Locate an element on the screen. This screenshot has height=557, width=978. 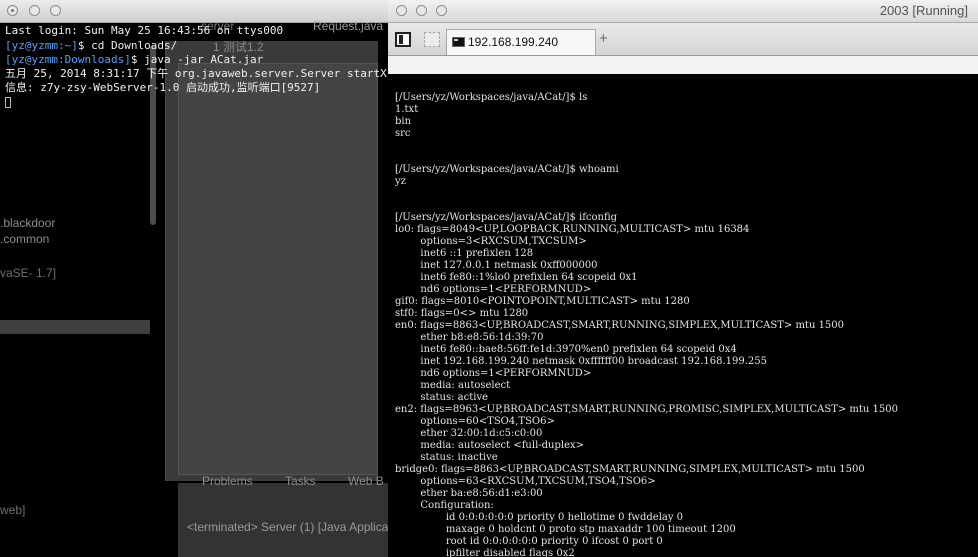
capture-button is located at coordinates (432, 39).